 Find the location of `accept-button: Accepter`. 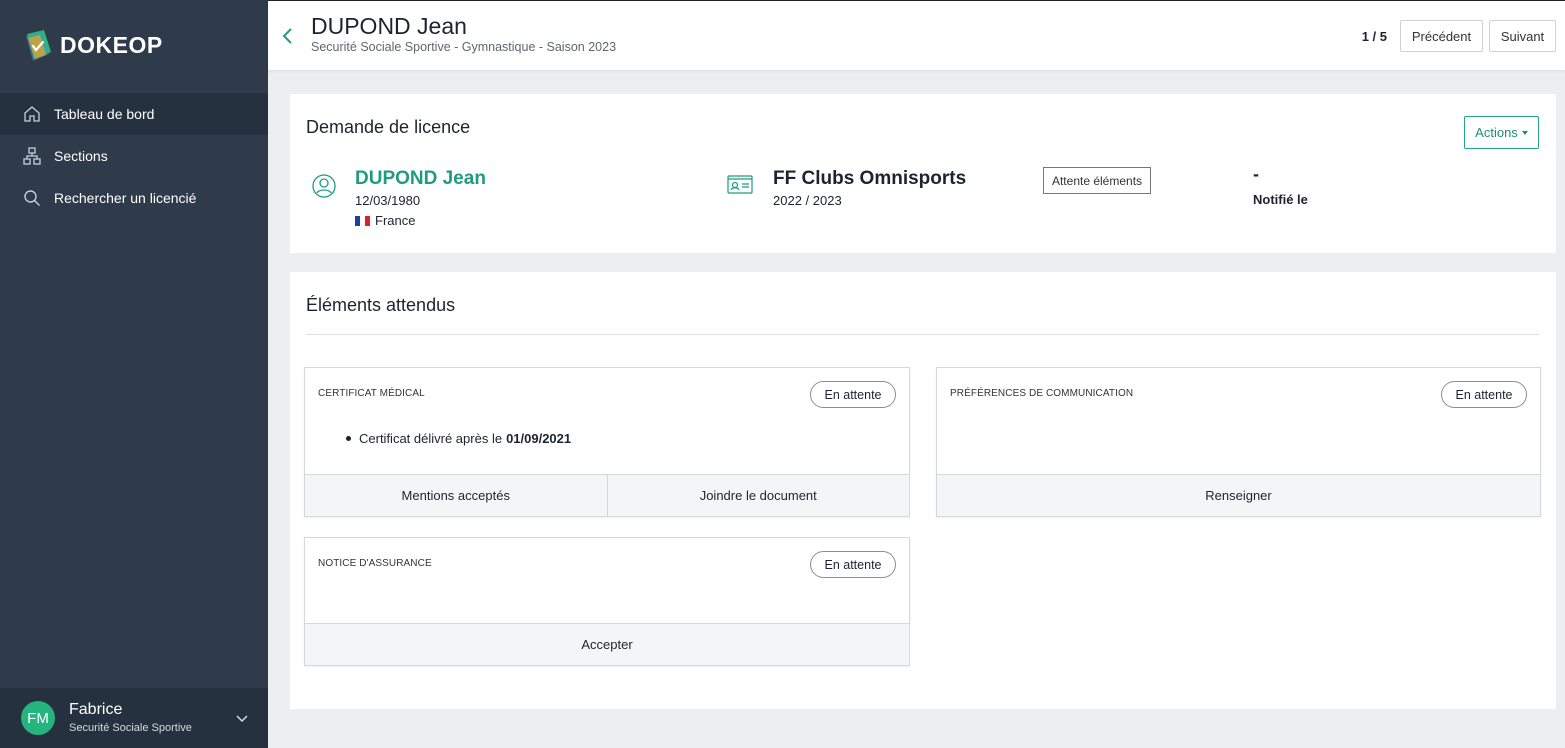

accept-button: Accepter is located at coordinates (607, 644).